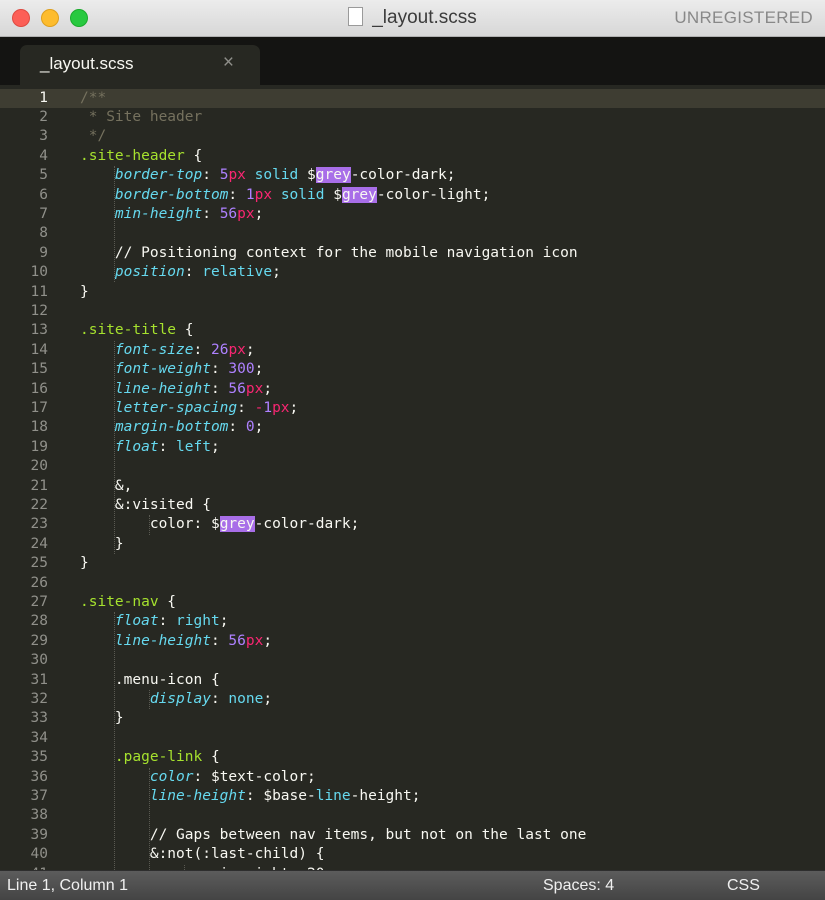 The image size is (825, 900). Describe the element at coordinates (743, 885) in the screenshot. I see `syntax-selector: CSS` at that location.